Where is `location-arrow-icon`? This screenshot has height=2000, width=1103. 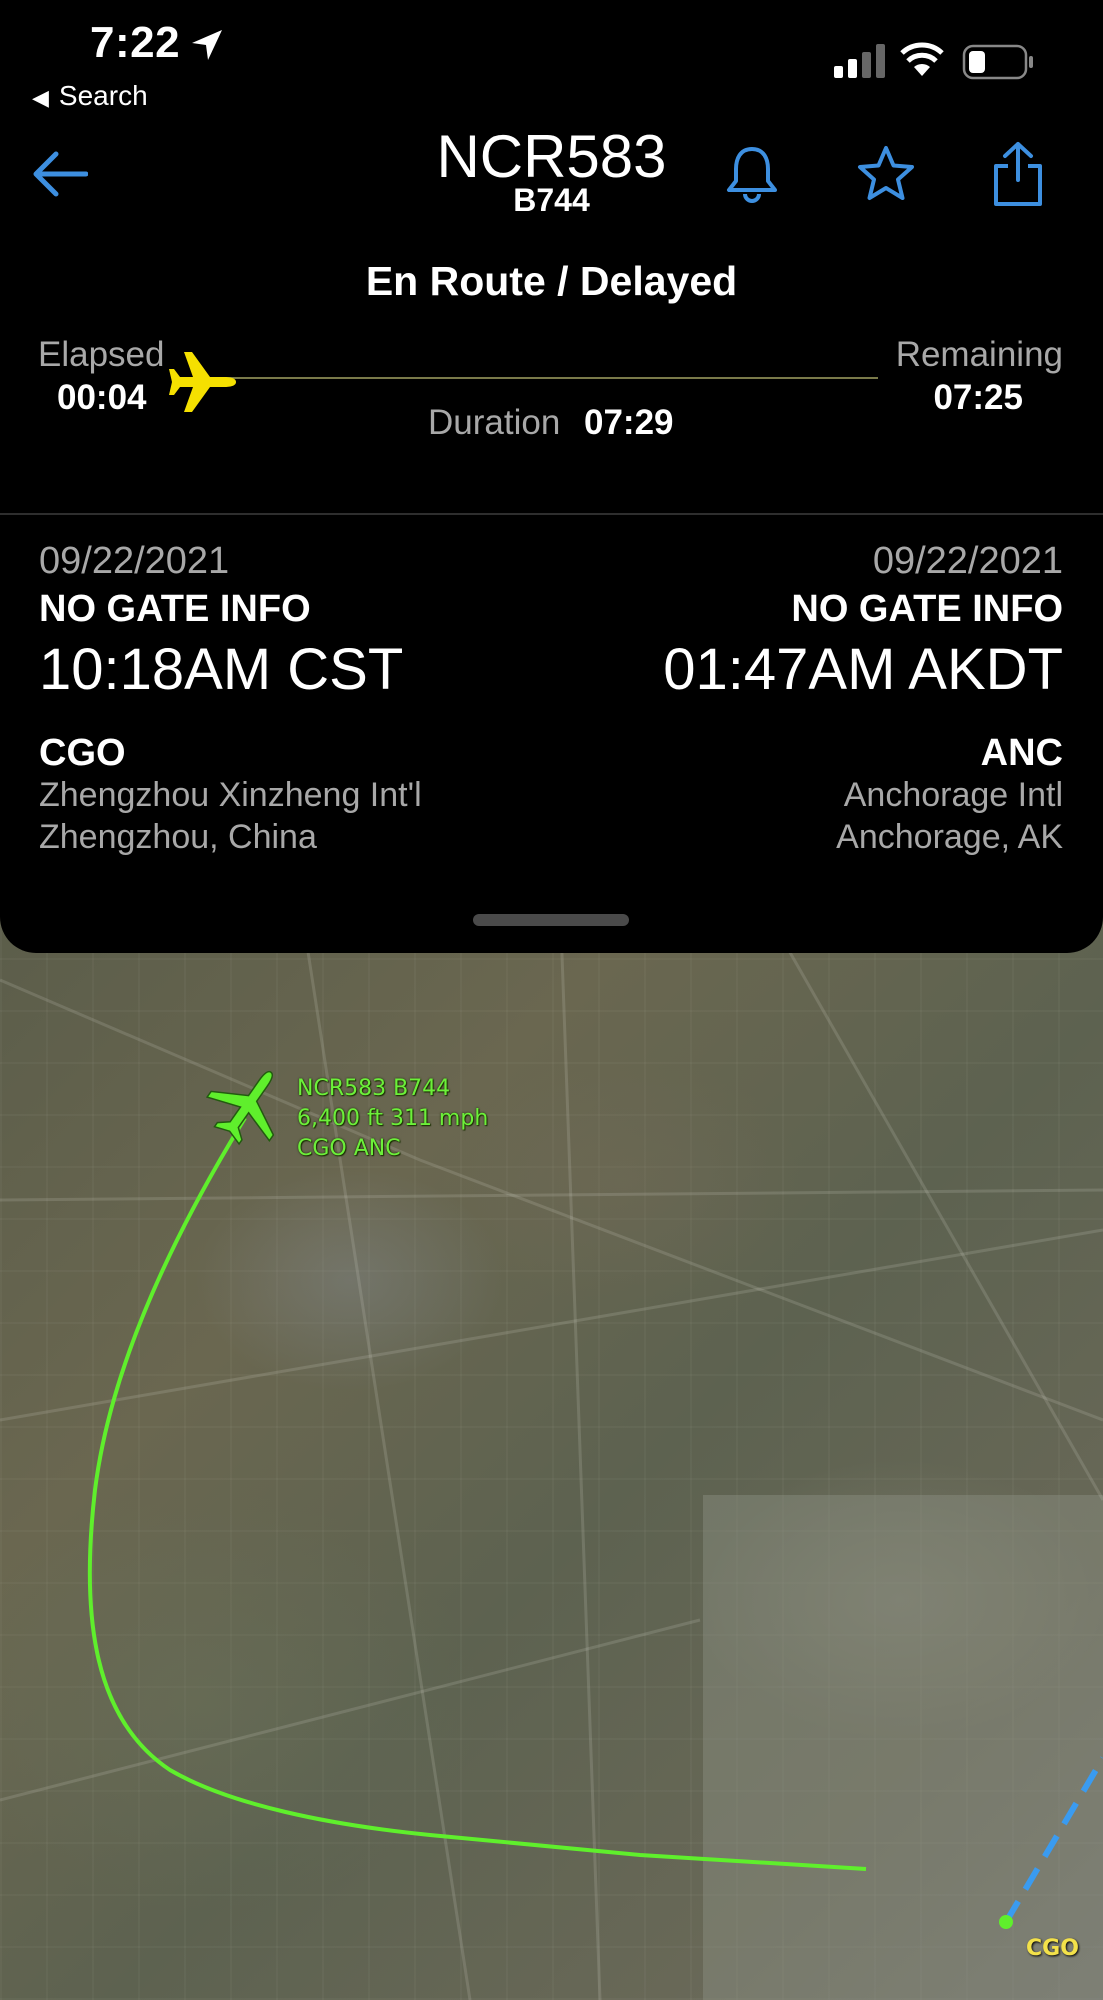 location-arrow-icon is located at coordinates (207, 45).